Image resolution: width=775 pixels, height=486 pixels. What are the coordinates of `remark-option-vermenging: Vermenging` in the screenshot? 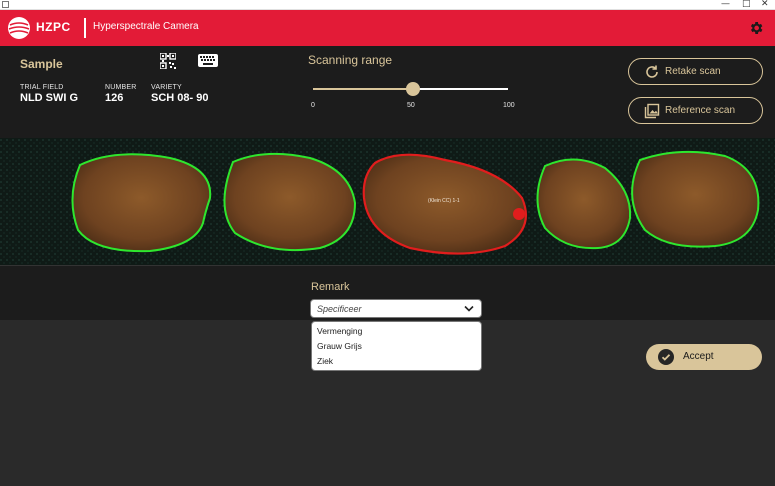 It's located at (339, 331).